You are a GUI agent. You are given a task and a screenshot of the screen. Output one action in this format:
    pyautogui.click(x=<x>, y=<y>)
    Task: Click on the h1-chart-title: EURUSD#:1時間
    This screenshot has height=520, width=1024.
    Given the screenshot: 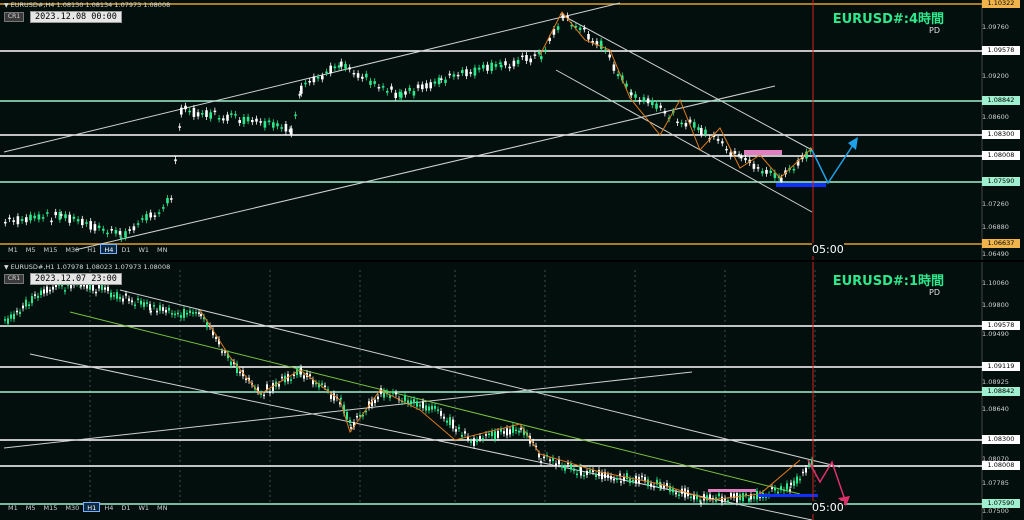 What is the action you would take?
    pyautogui.click(x=888, y=281)
    